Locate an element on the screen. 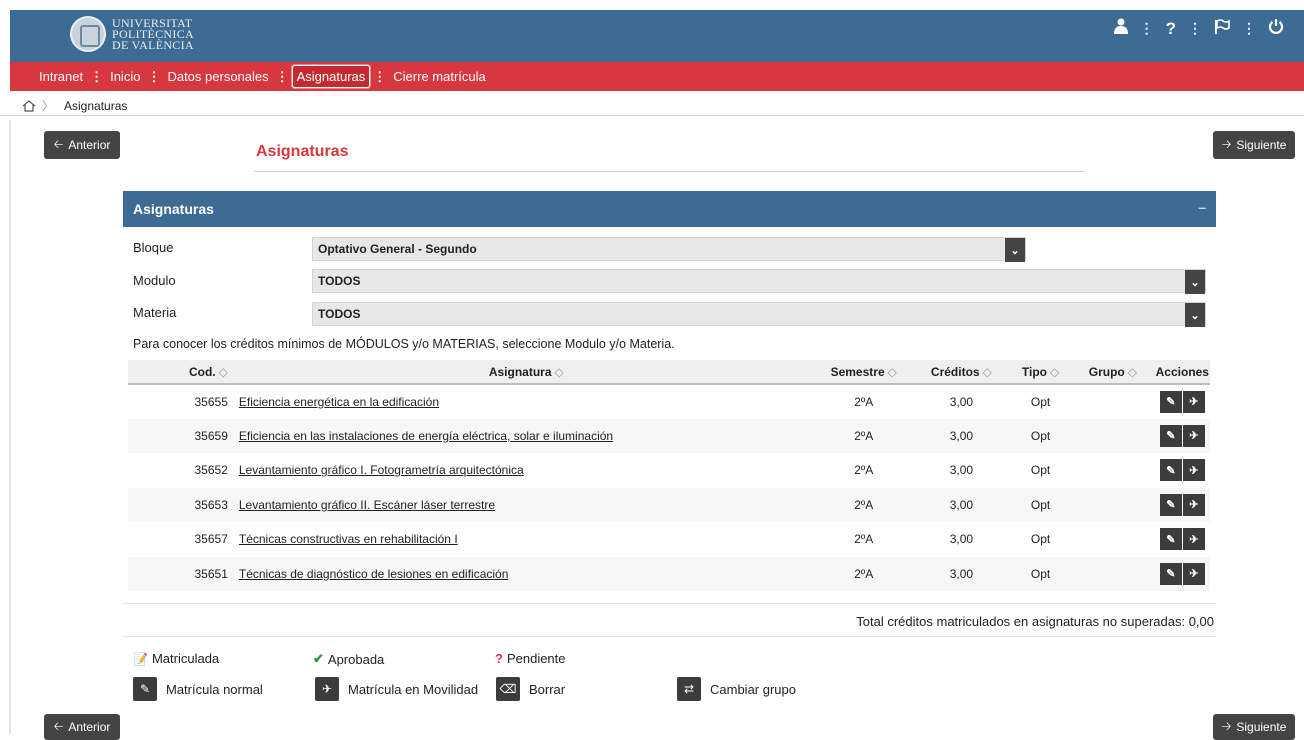  header-creditos: Créditos ◇ is located at coordinates (961, 372).